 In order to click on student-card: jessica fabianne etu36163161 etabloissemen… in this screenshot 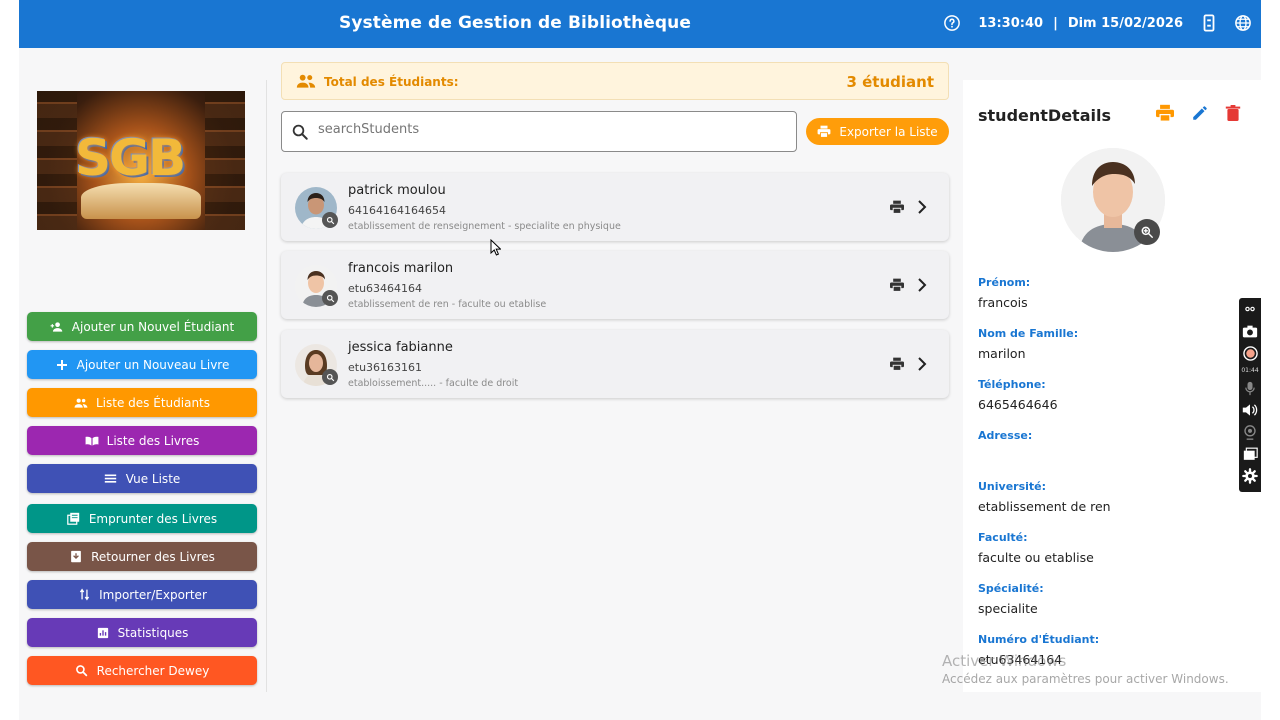, I will do `click(615, 364)`.